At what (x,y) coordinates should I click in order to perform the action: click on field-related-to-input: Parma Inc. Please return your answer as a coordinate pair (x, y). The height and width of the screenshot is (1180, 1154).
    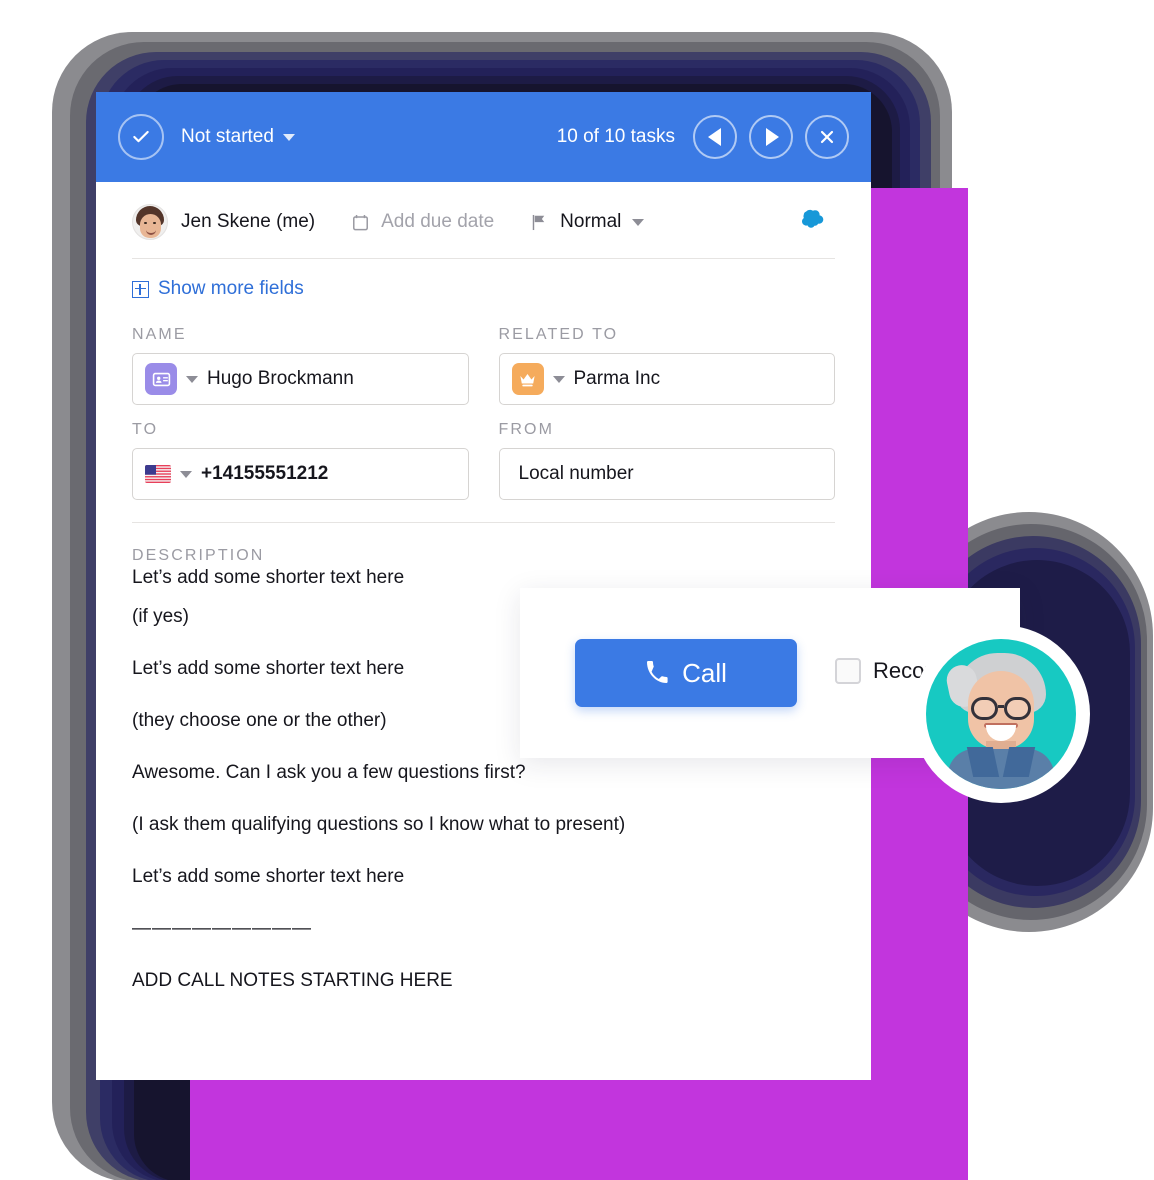
    Looking at the image, I should click on (666, 379).